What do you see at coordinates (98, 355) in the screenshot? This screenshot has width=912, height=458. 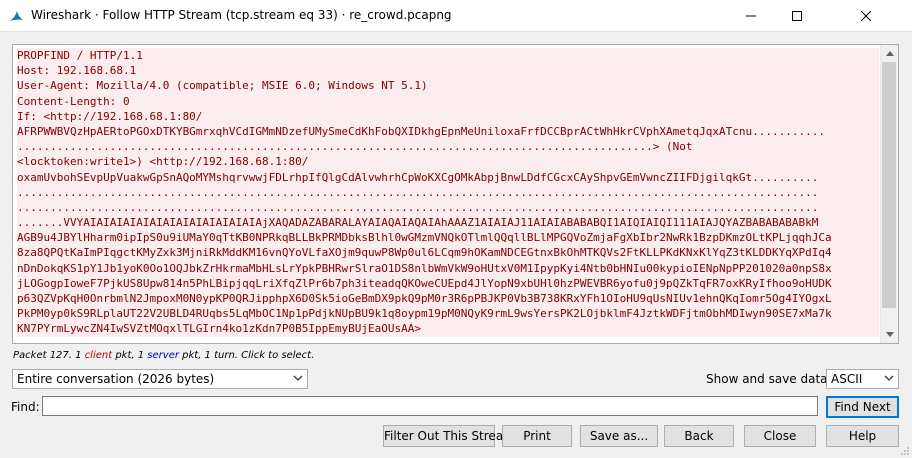 I see `client-label: client` at bounding box center [98, 355].